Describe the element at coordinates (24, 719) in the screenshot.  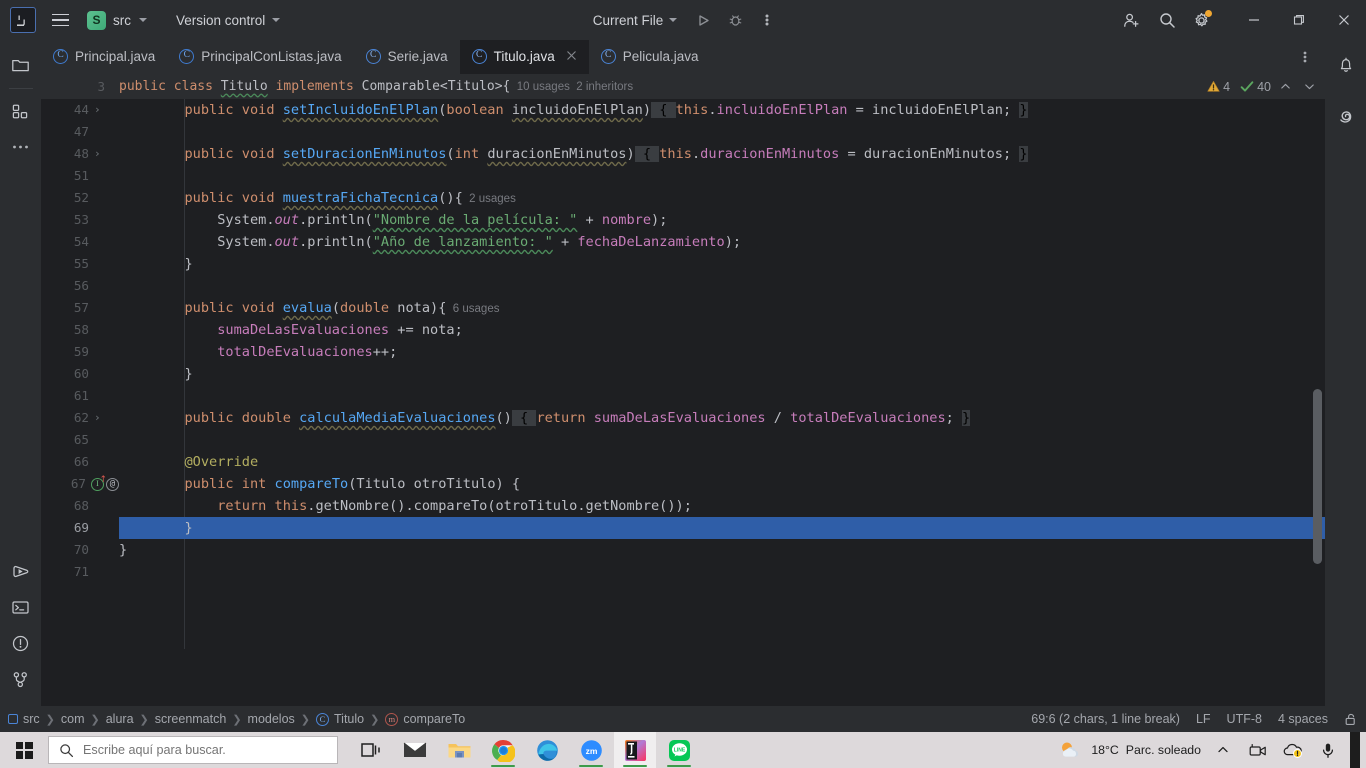
I see `breadcrumb-item-src: src` at that location.